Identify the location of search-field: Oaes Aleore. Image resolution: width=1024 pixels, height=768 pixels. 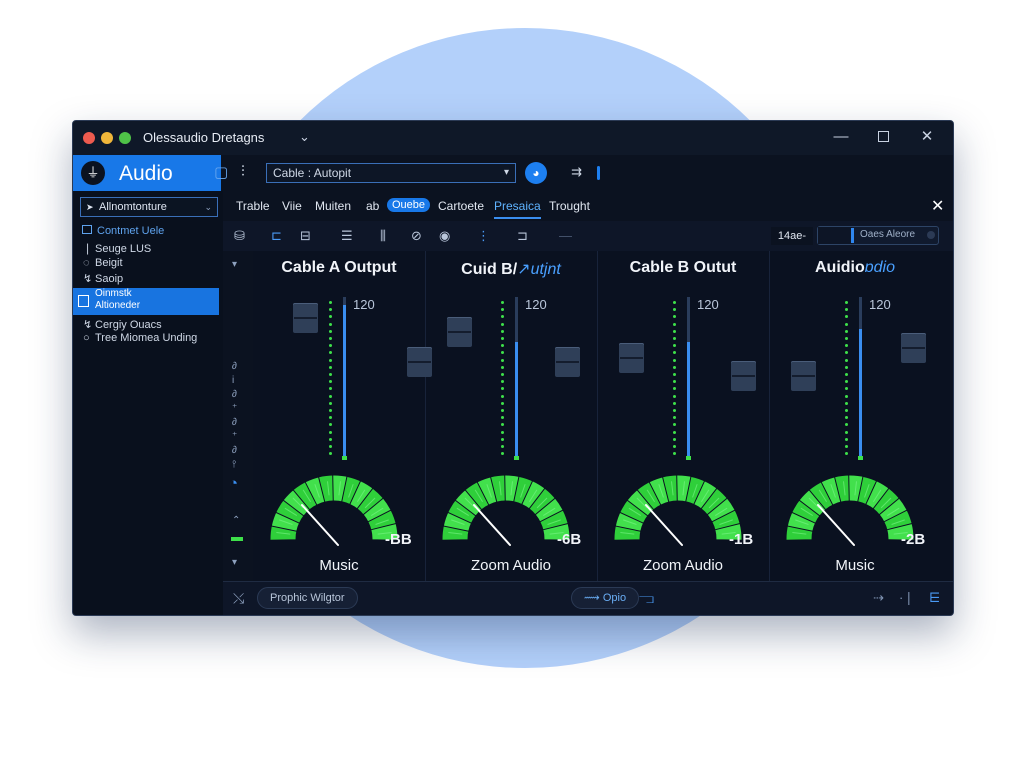
(878, 235).